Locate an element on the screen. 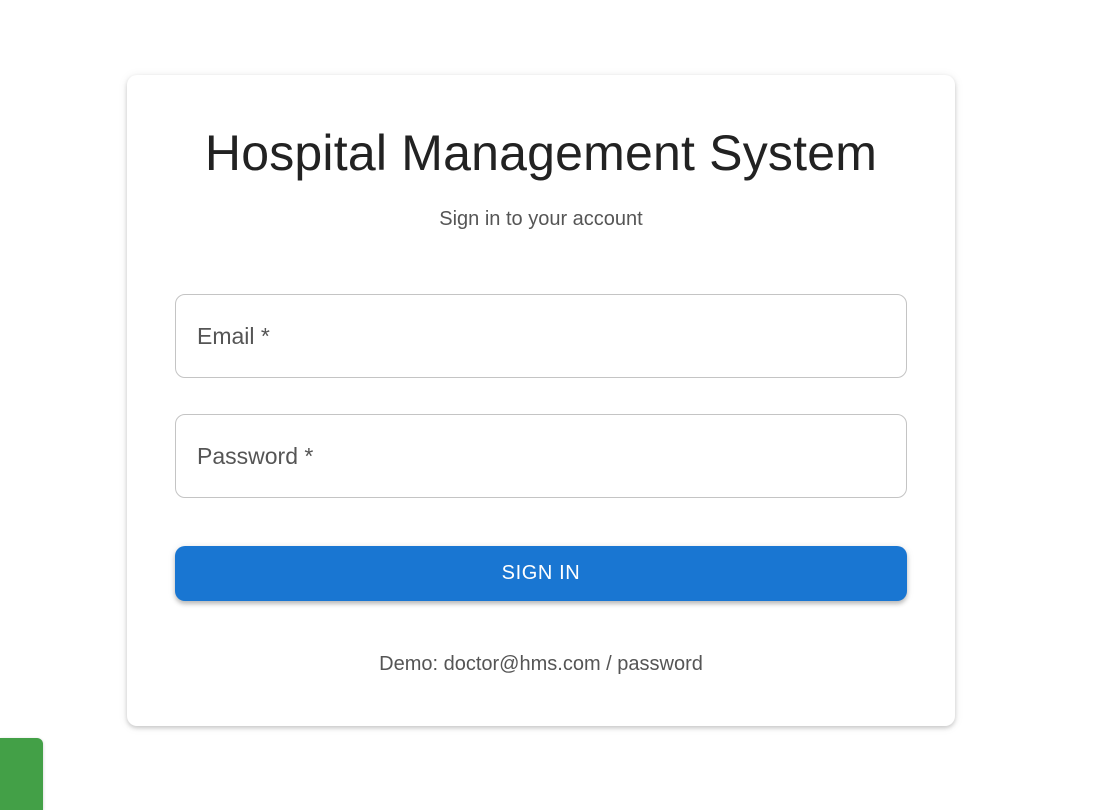 The width and height of the screenshot is (1120, 810). password-input is located at coordinates (541, 456).